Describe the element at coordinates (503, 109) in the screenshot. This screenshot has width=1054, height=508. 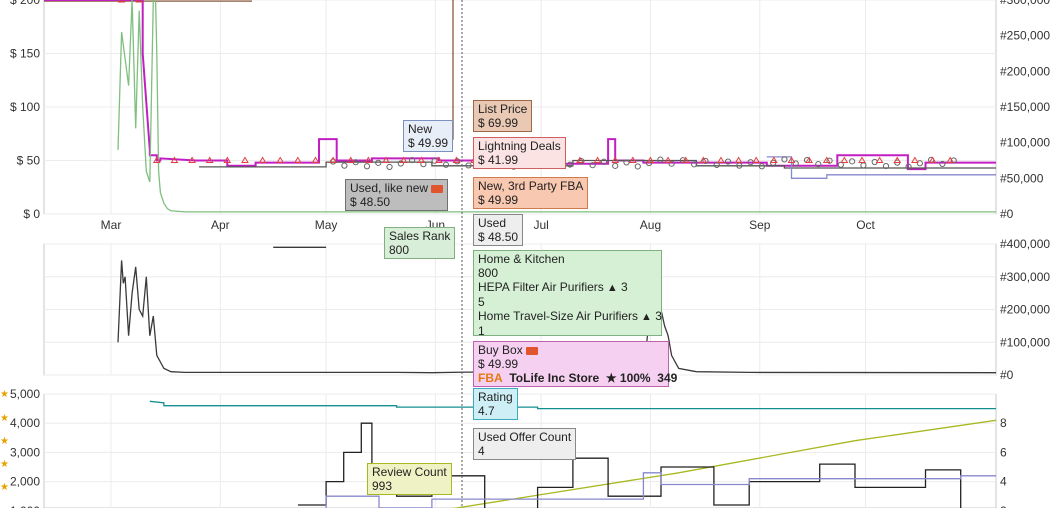
I see `tooltip-list-price-title: List Price` at that location.